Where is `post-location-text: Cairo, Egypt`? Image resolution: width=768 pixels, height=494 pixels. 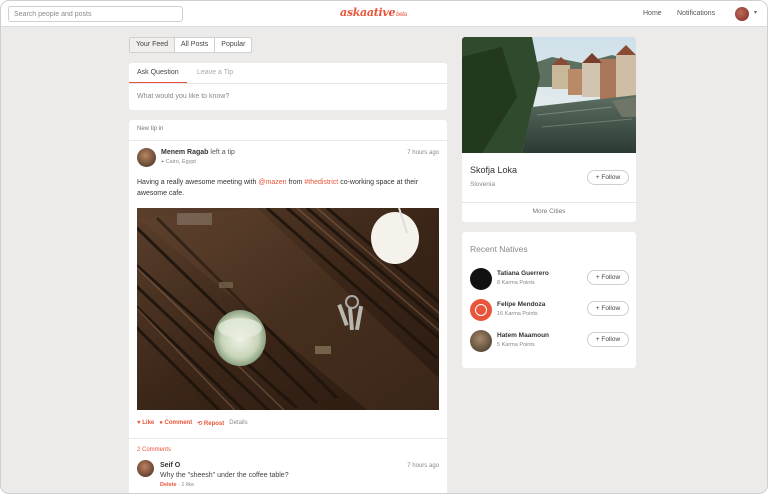
post-location-text: Cairo, Egypt is located at coordinates (180, 162).